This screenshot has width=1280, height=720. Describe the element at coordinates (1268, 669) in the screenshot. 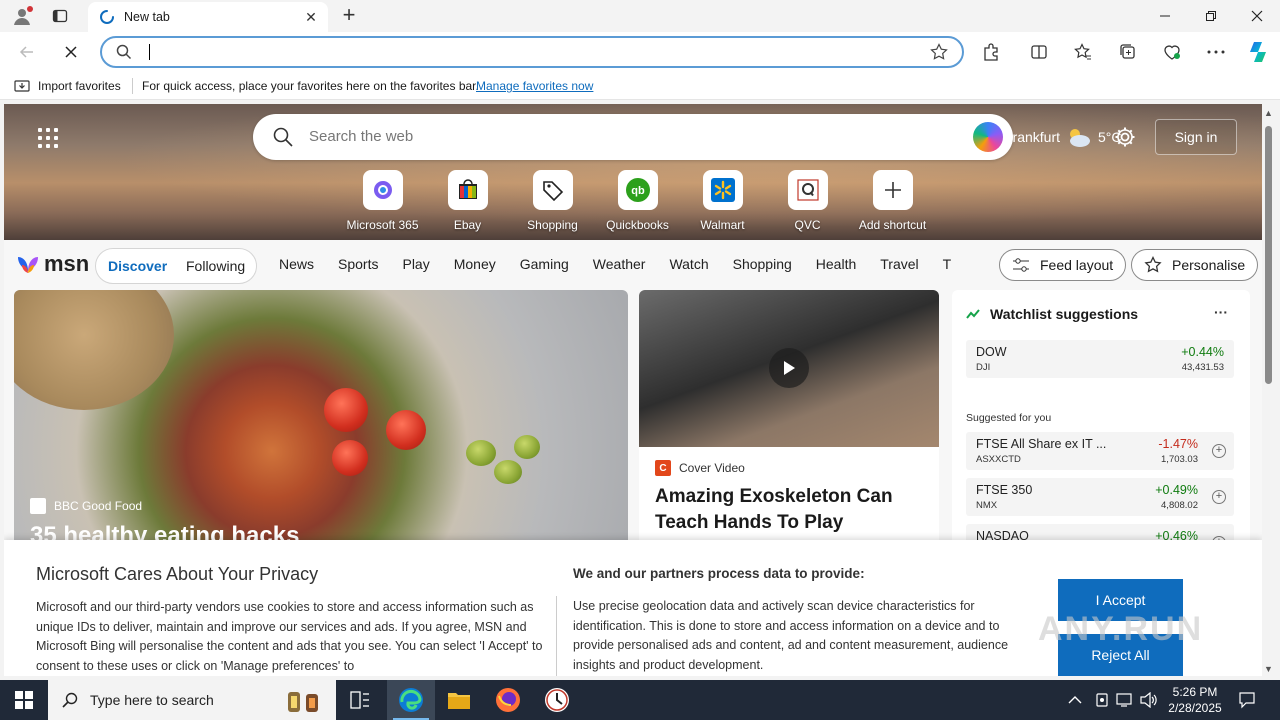

I see `scroll-down-arrow-icon: ▼` at that location.